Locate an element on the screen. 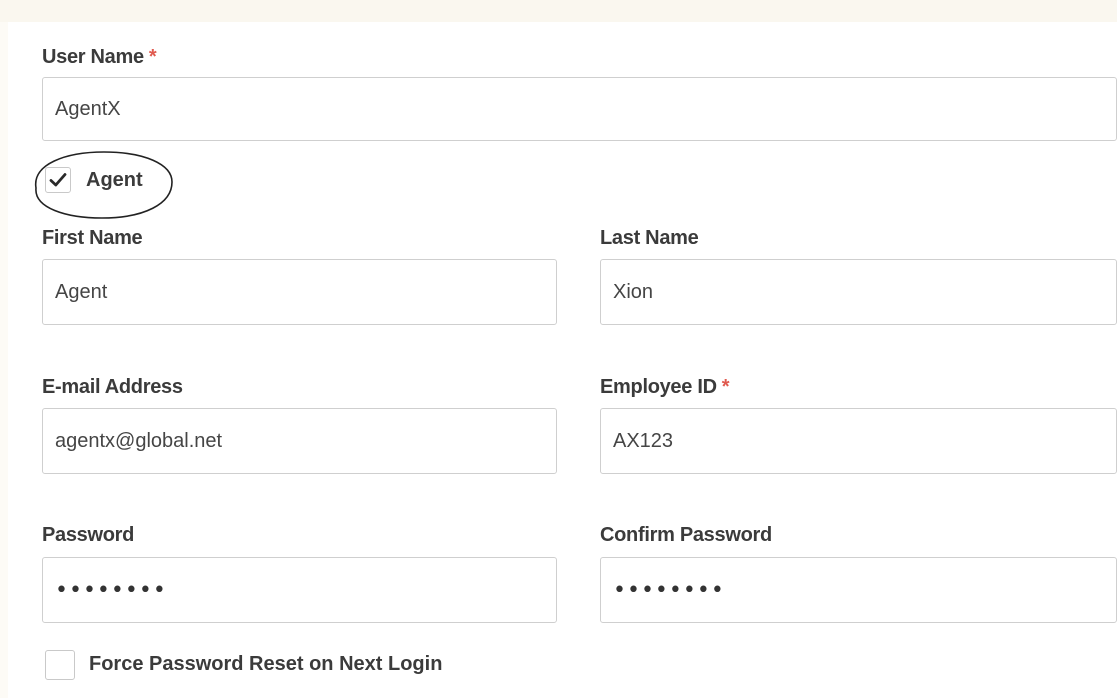 The width and height of the screenshot is (1117, 698). checkmark-icon is located at coordinates (58, 180).